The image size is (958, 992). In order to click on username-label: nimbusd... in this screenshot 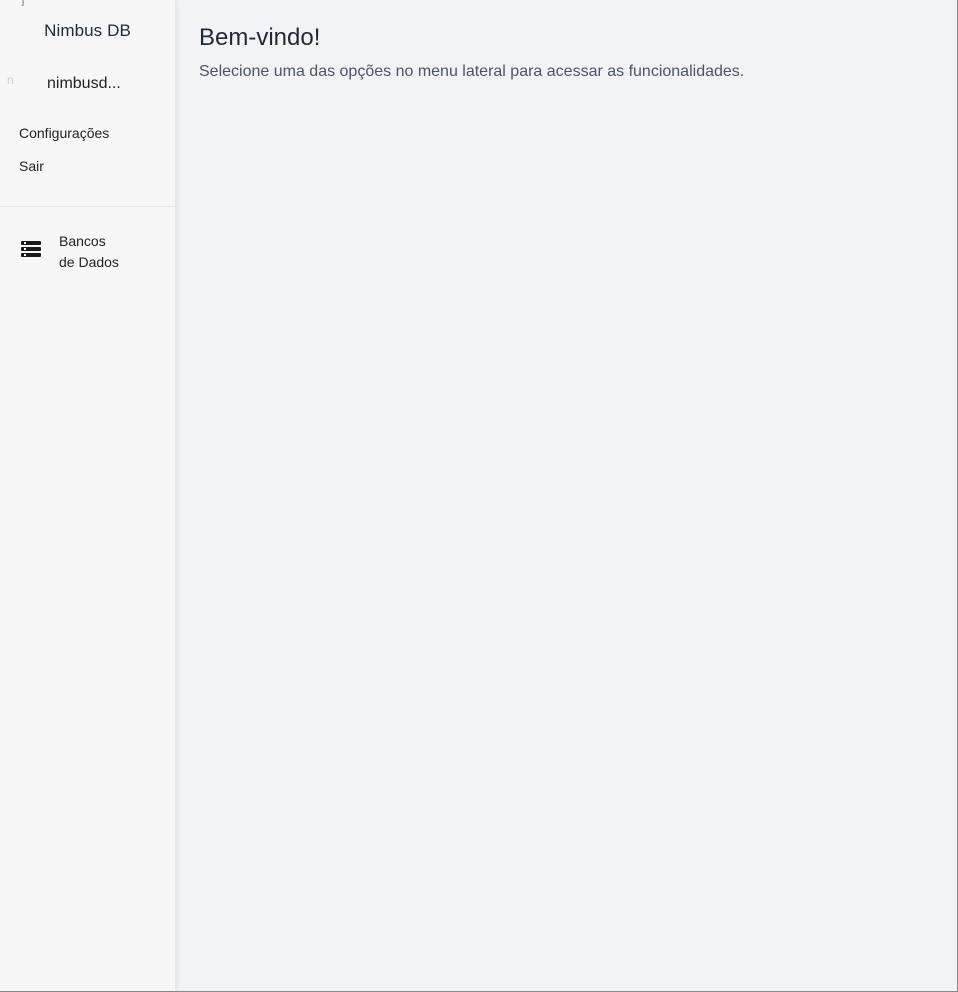, I will do `click(84, 83)`.